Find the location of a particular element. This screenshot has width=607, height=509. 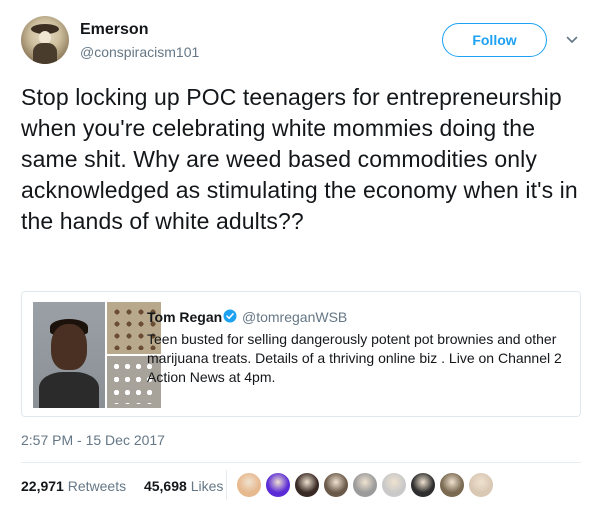

stats-divider is located at coordinates (301, 462).